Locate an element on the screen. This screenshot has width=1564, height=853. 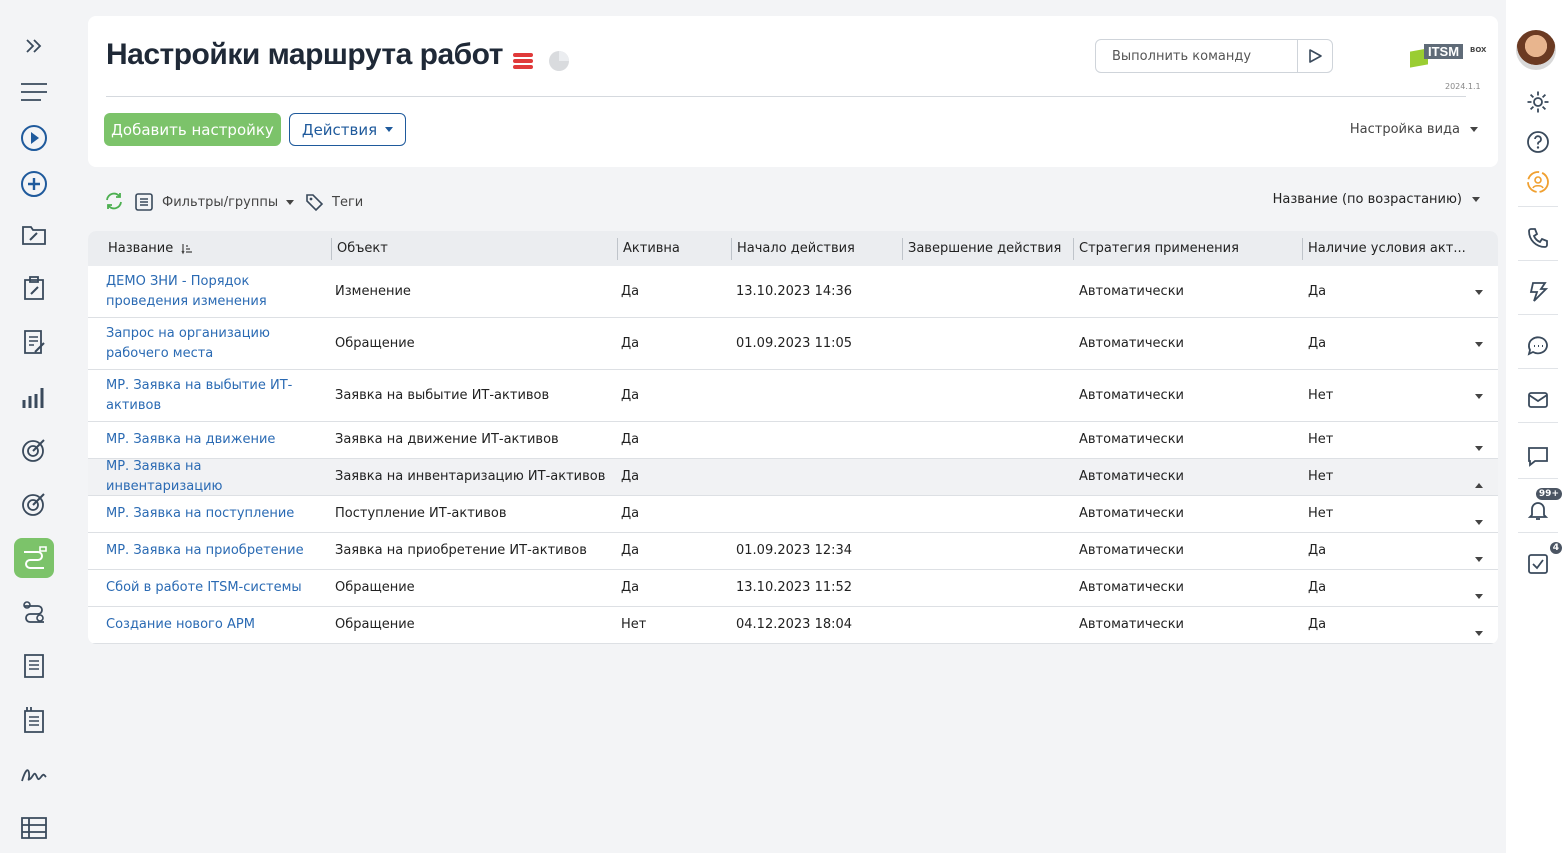
cell-object: Поступление ИТ-активов is located at coordinates (421, 513).